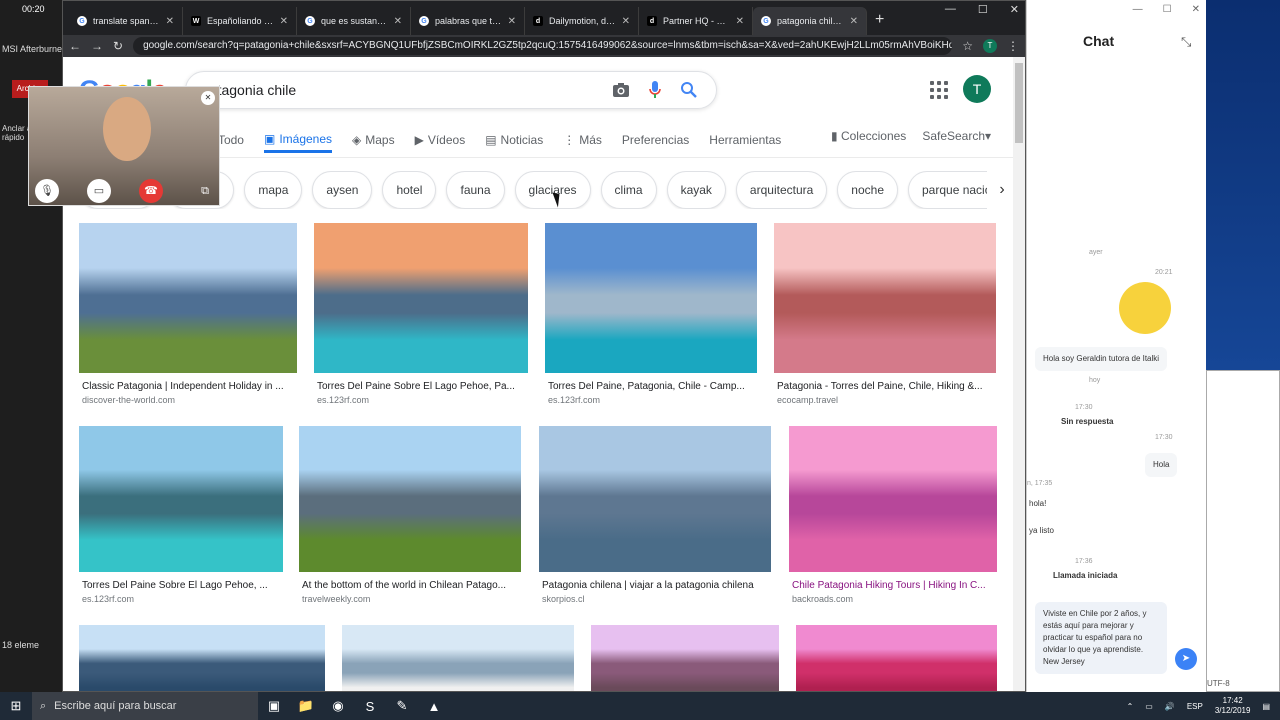 This screenshot has height=720, width=1280. What do you see at coordinates (1195, 706) in the screenshot?
I see `language-indicator: ESP` at bounding box center [1195, 706].